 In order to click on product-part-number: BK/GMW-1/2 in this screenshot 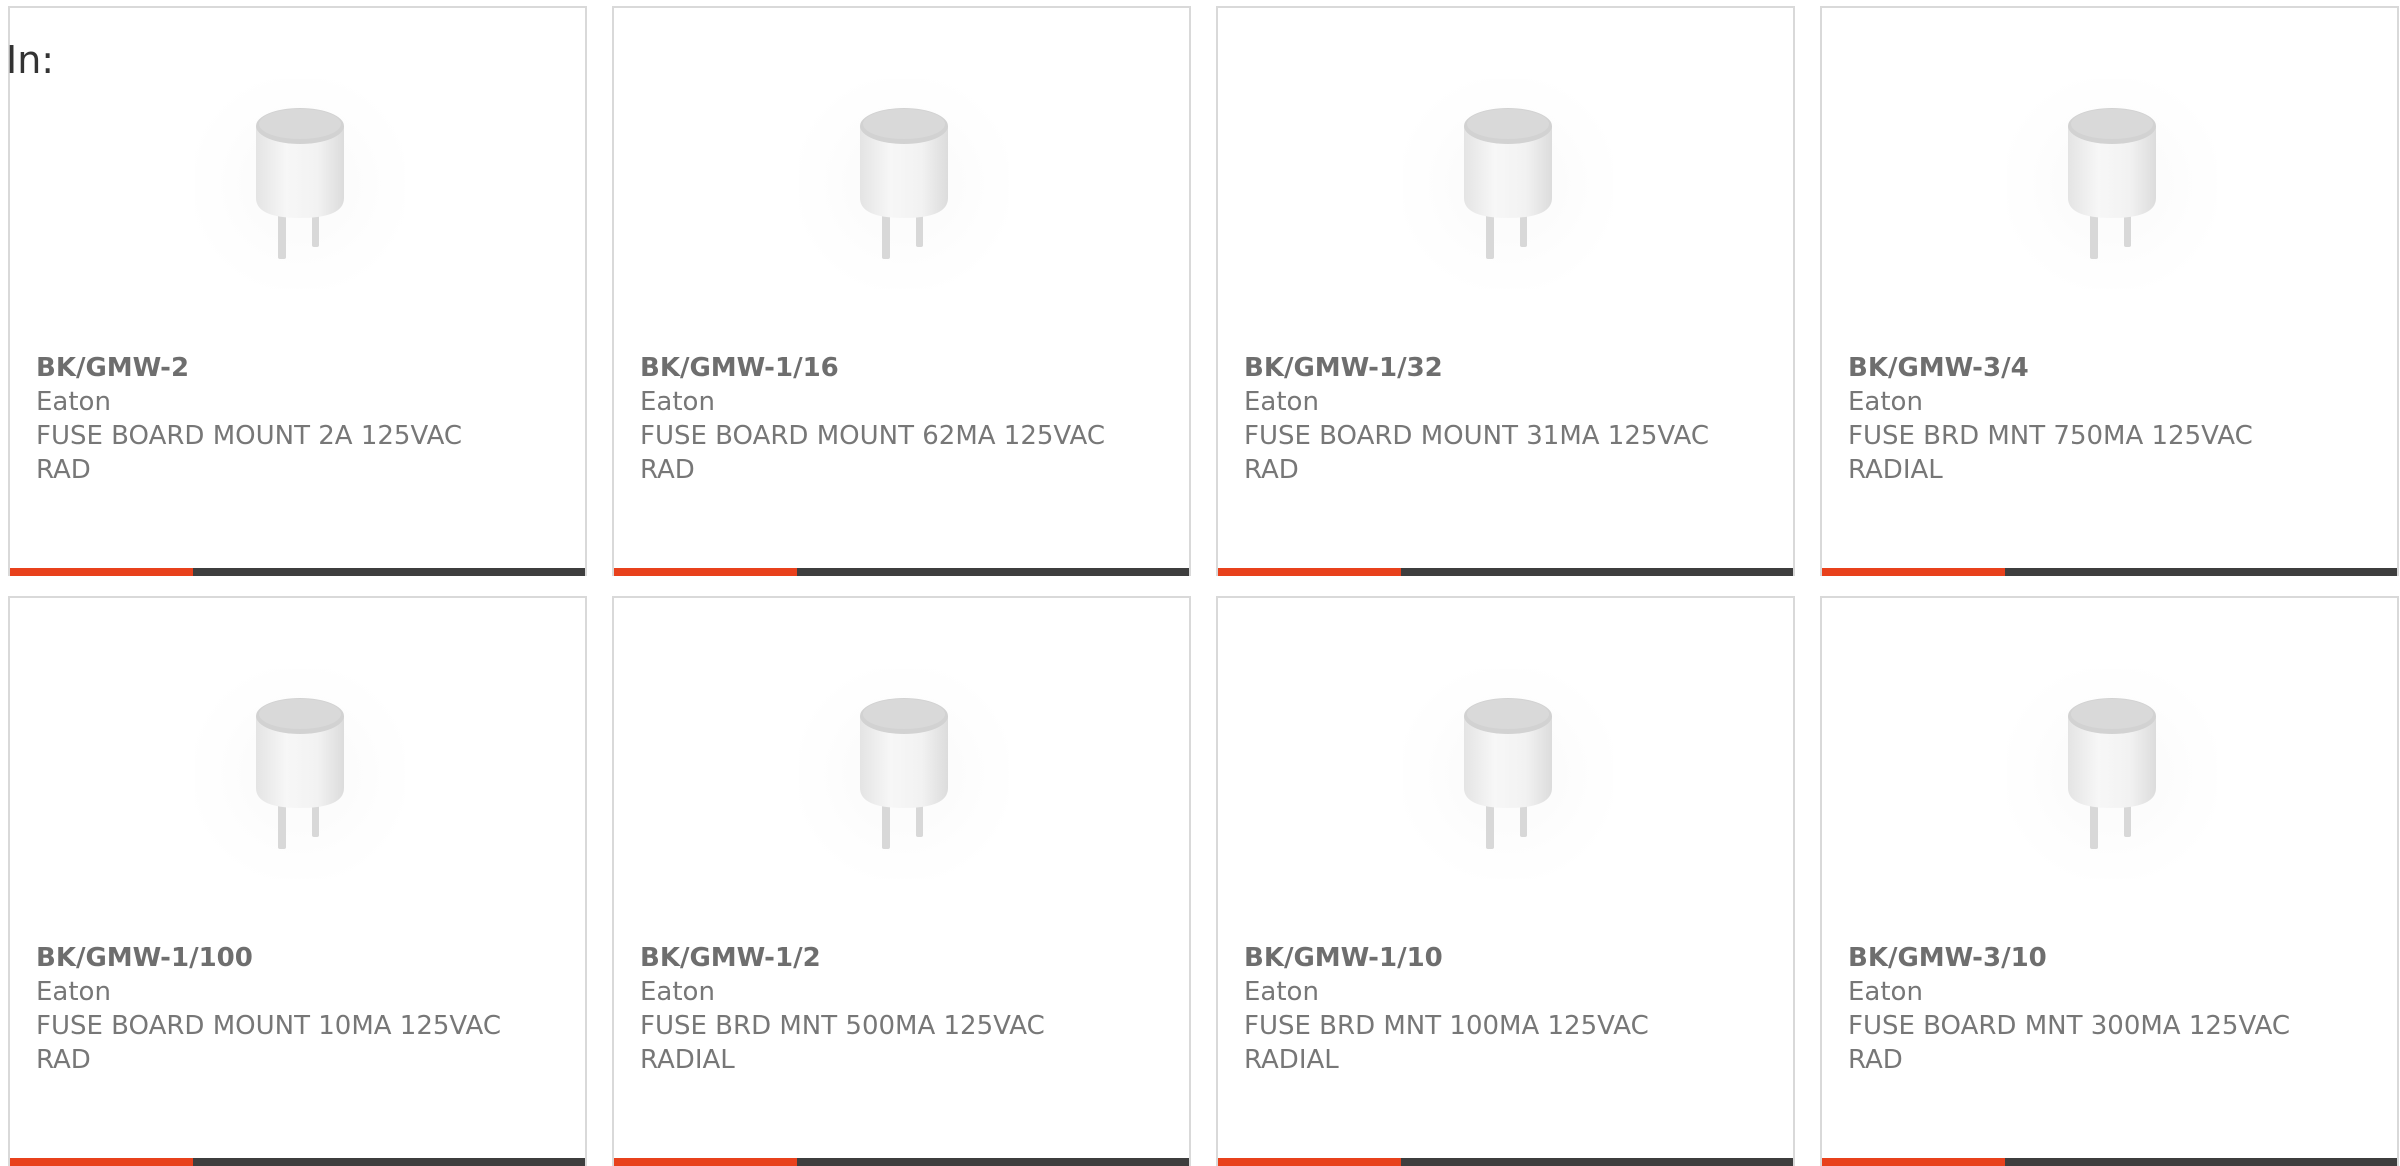, I will do `click(875, 958)`.